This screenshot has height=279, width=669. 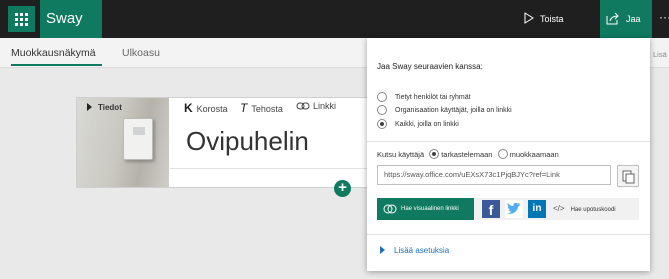 What do you see at coordinates (267, 109) in the screenshot?
I see `accent-label: Tehosta` at bounding box center [267, 109].